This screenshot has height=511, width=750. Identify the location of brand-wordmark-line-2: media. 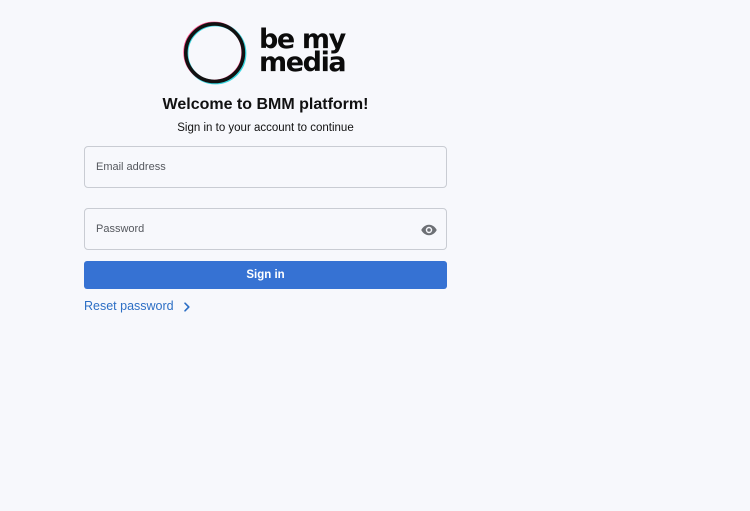
(303, 62).